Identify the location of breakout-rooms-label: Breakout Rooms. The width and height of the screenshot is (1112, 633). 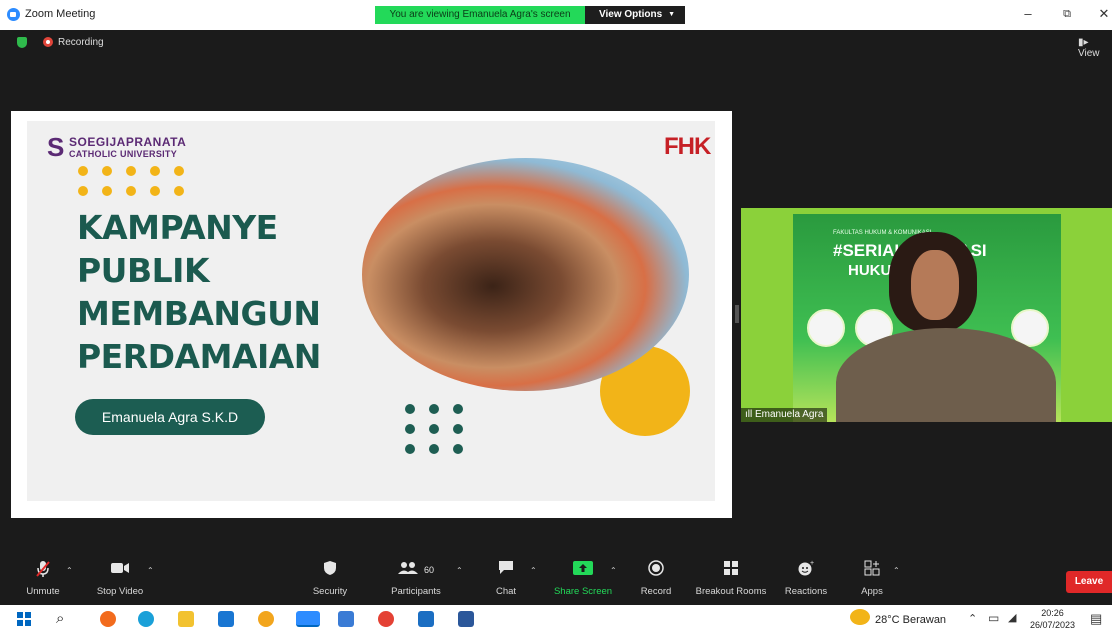
(731, 591).